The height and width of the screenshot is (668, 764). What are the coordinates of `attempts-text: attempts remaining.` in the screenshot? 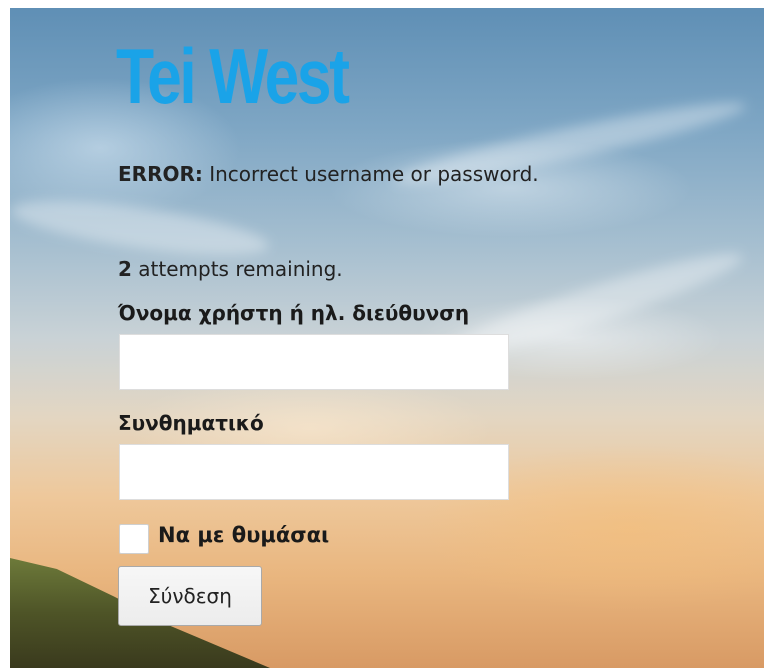 It's located at (237, 269).